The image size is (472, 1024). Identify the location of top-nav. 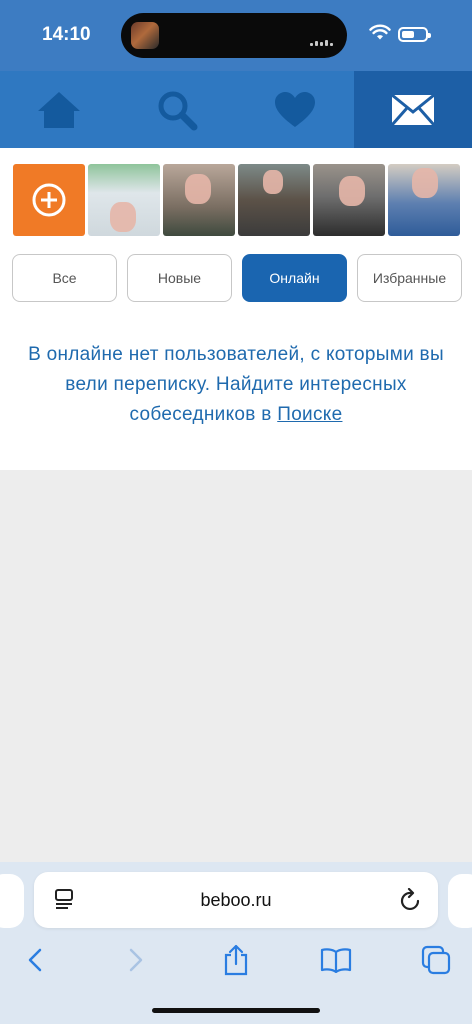
(236, 109).